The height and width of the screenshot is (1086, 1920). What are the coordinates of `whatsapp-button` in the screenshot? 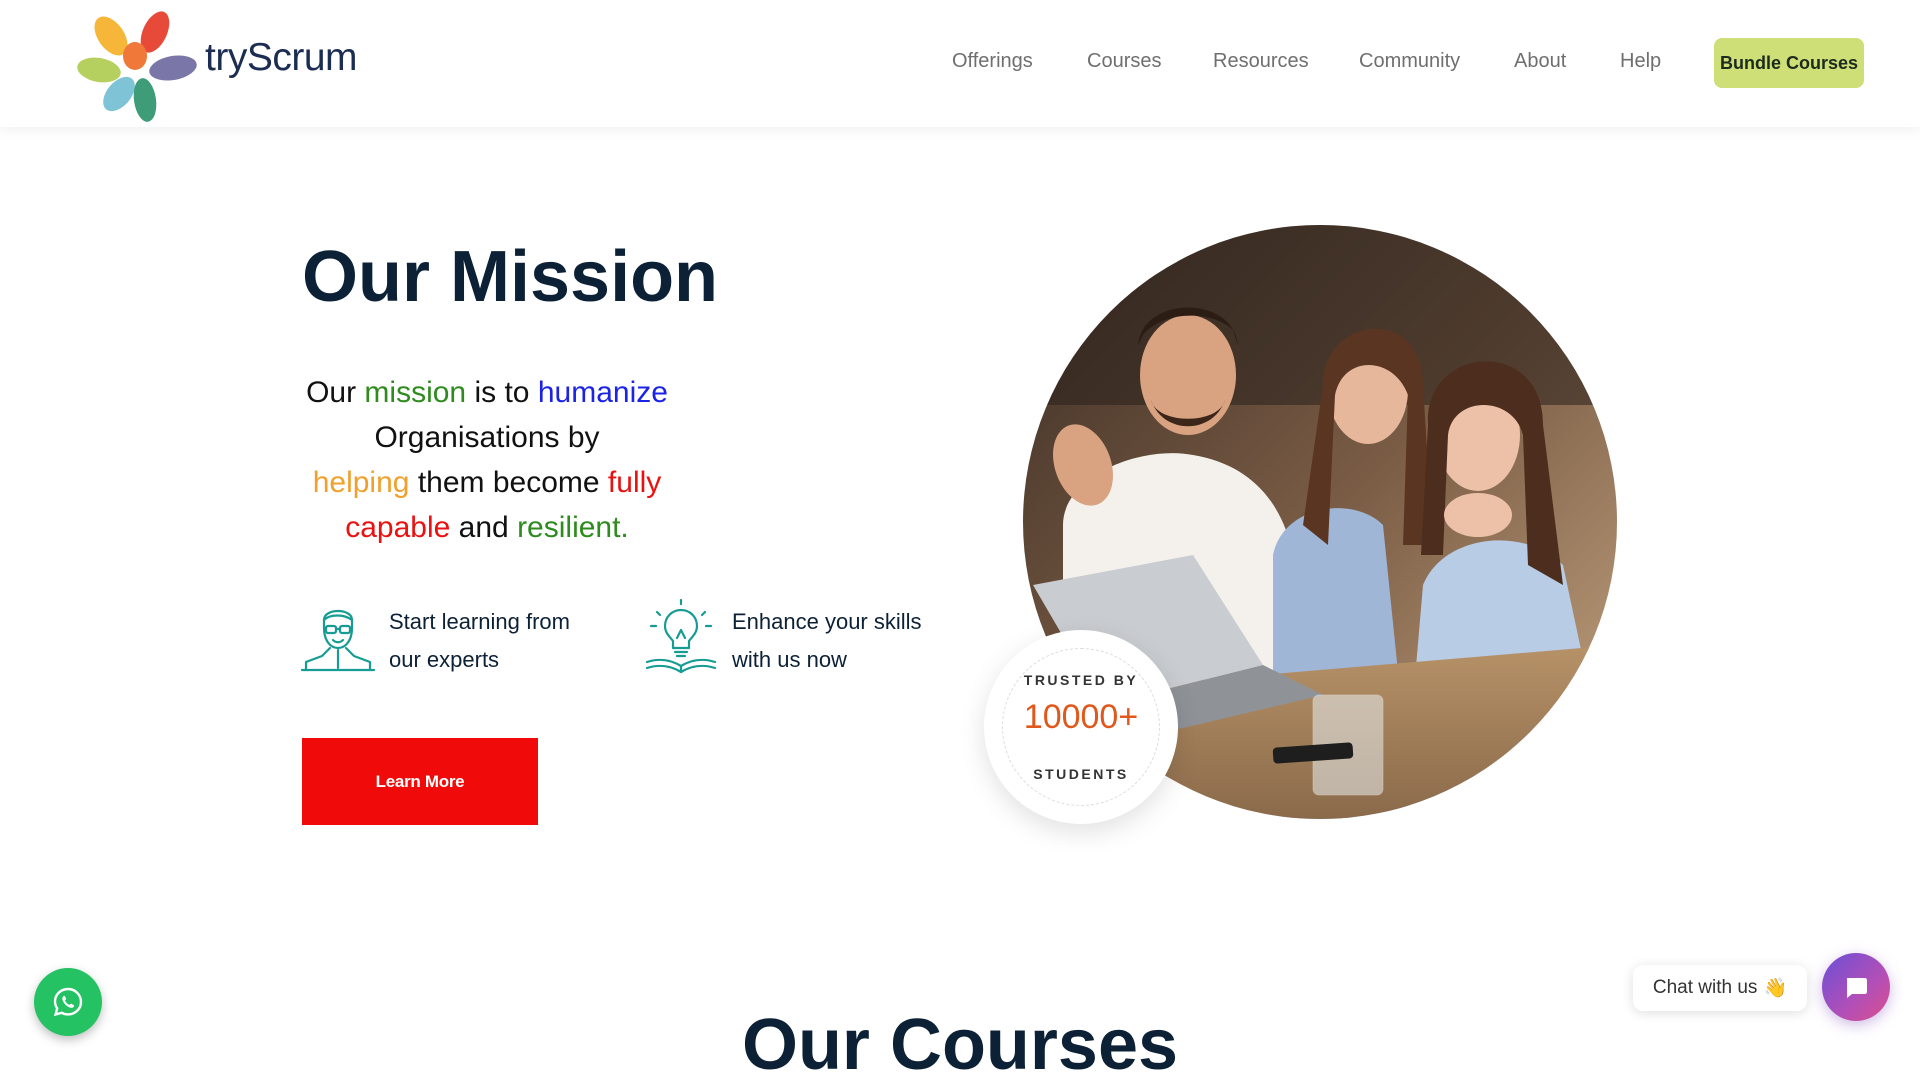 It's located at (68, 1002).